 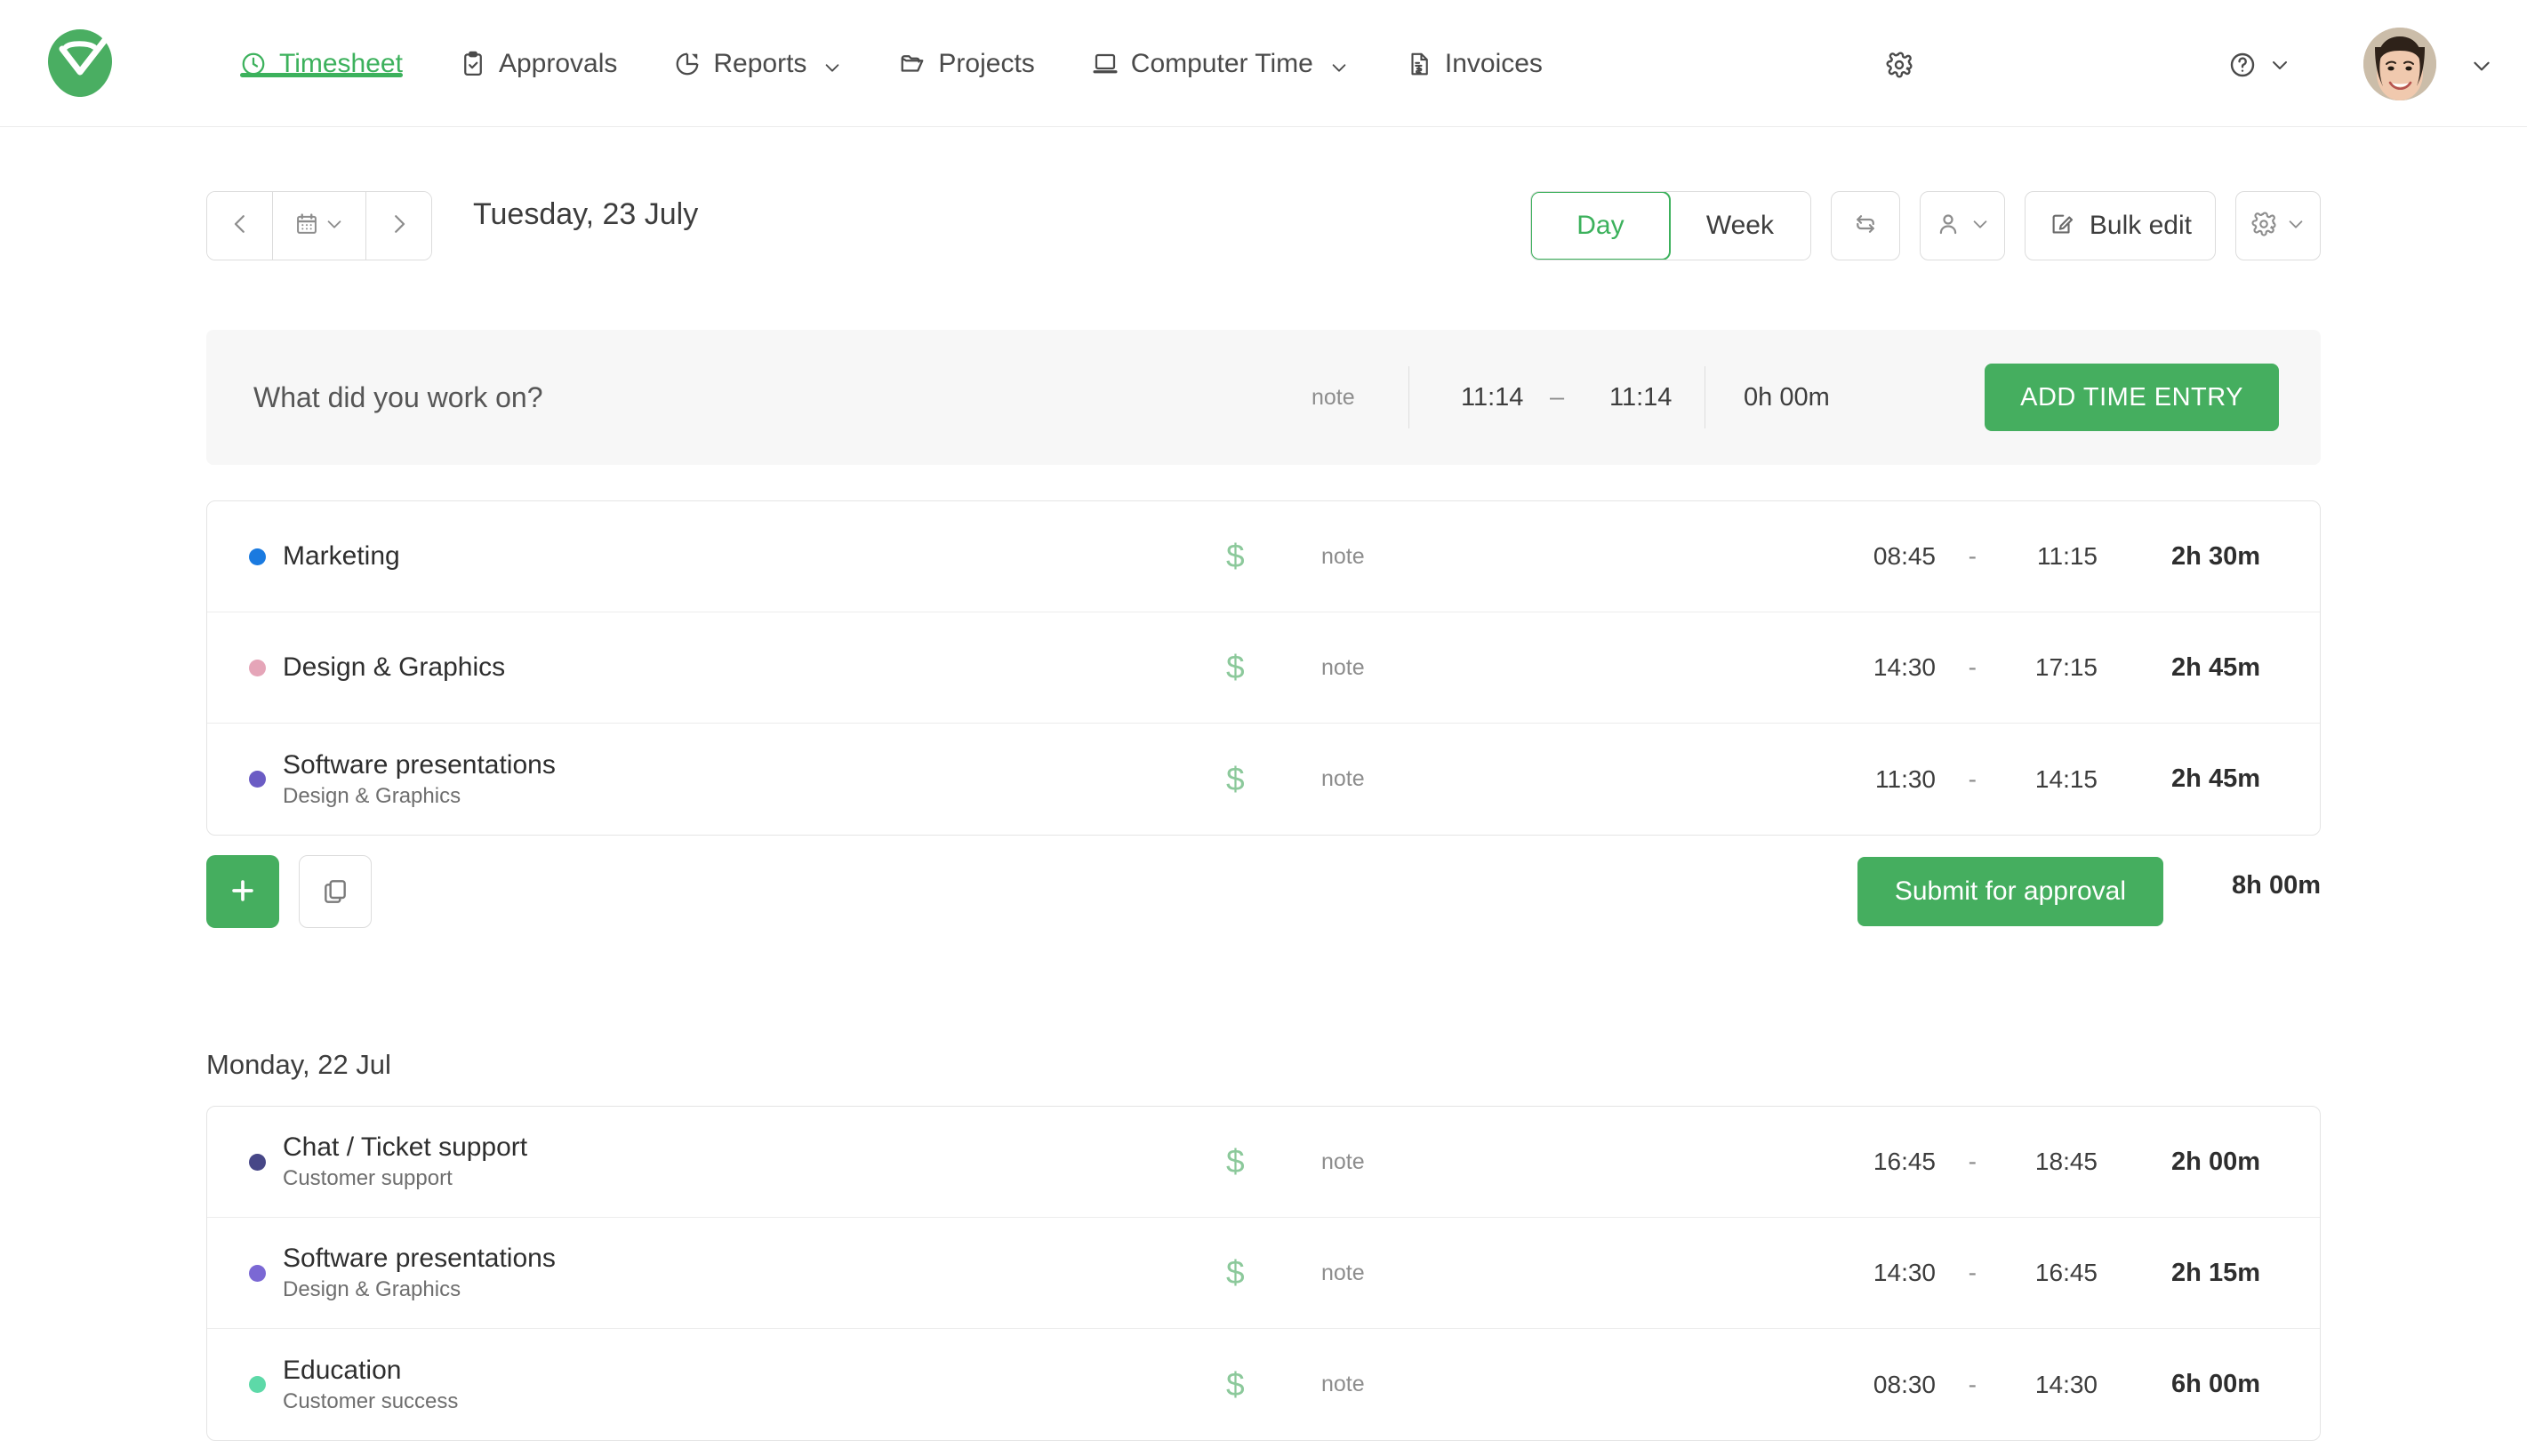 What do you see at coordinates (2215, 557) in the screenshot?
I see `entry-duration: 2h 30m` at bounding box center [2215, 557].